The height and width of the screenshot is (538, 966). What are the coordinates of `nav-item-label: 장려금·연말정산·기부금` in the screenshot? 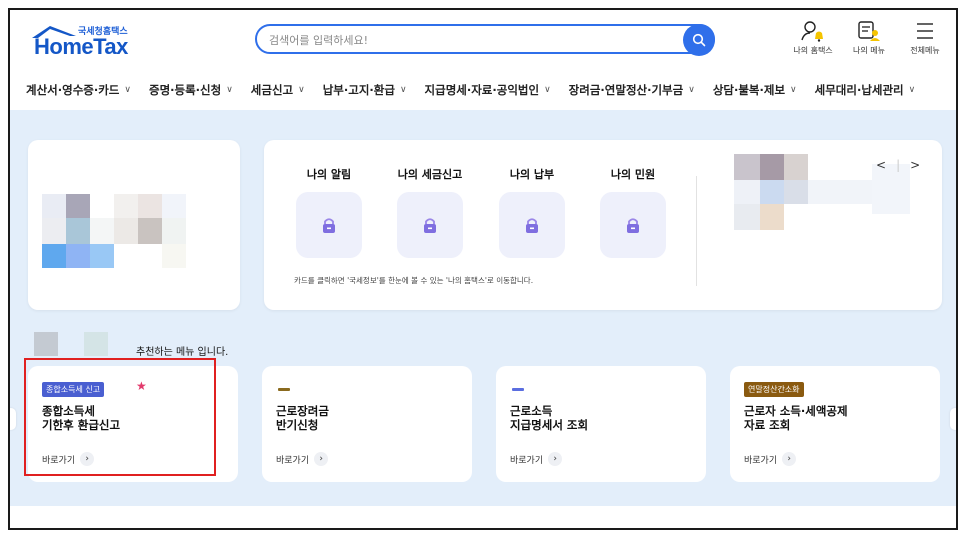 It's located at (626, 90).